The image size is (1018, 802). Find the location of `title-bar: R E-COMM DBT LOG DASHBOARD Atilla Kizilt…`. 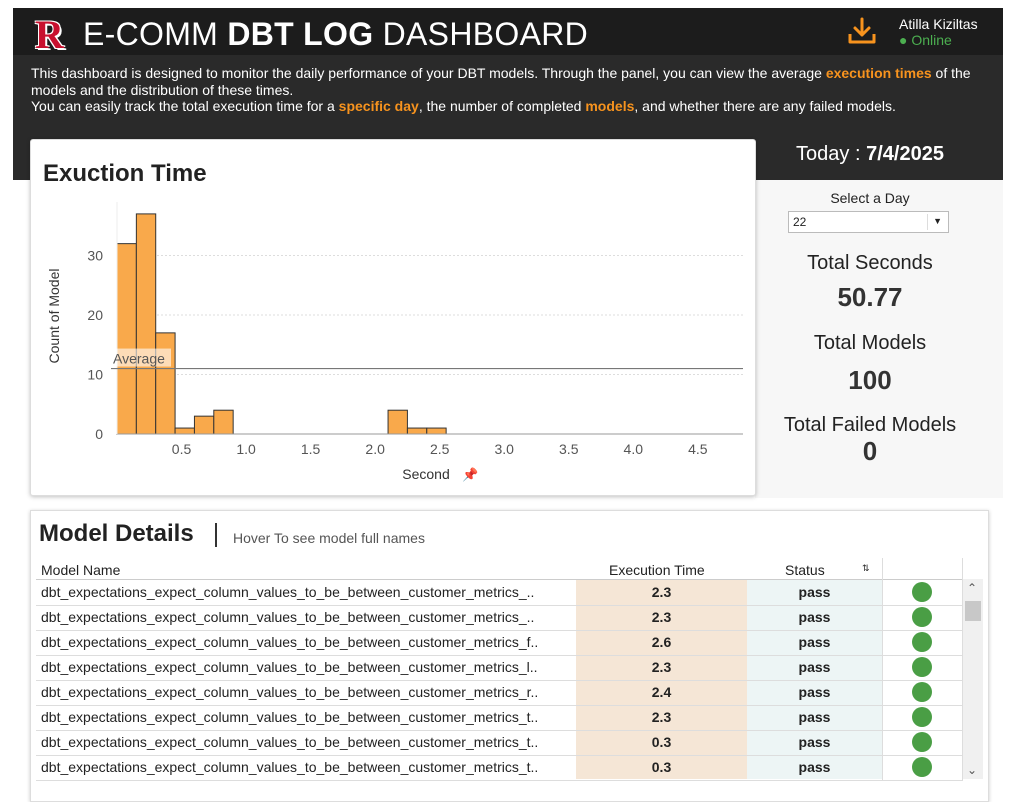

title-bar: R E-COMM DBT LOG DASHBOARD Atilla Kizilt… is located at coordinates (508, 31).